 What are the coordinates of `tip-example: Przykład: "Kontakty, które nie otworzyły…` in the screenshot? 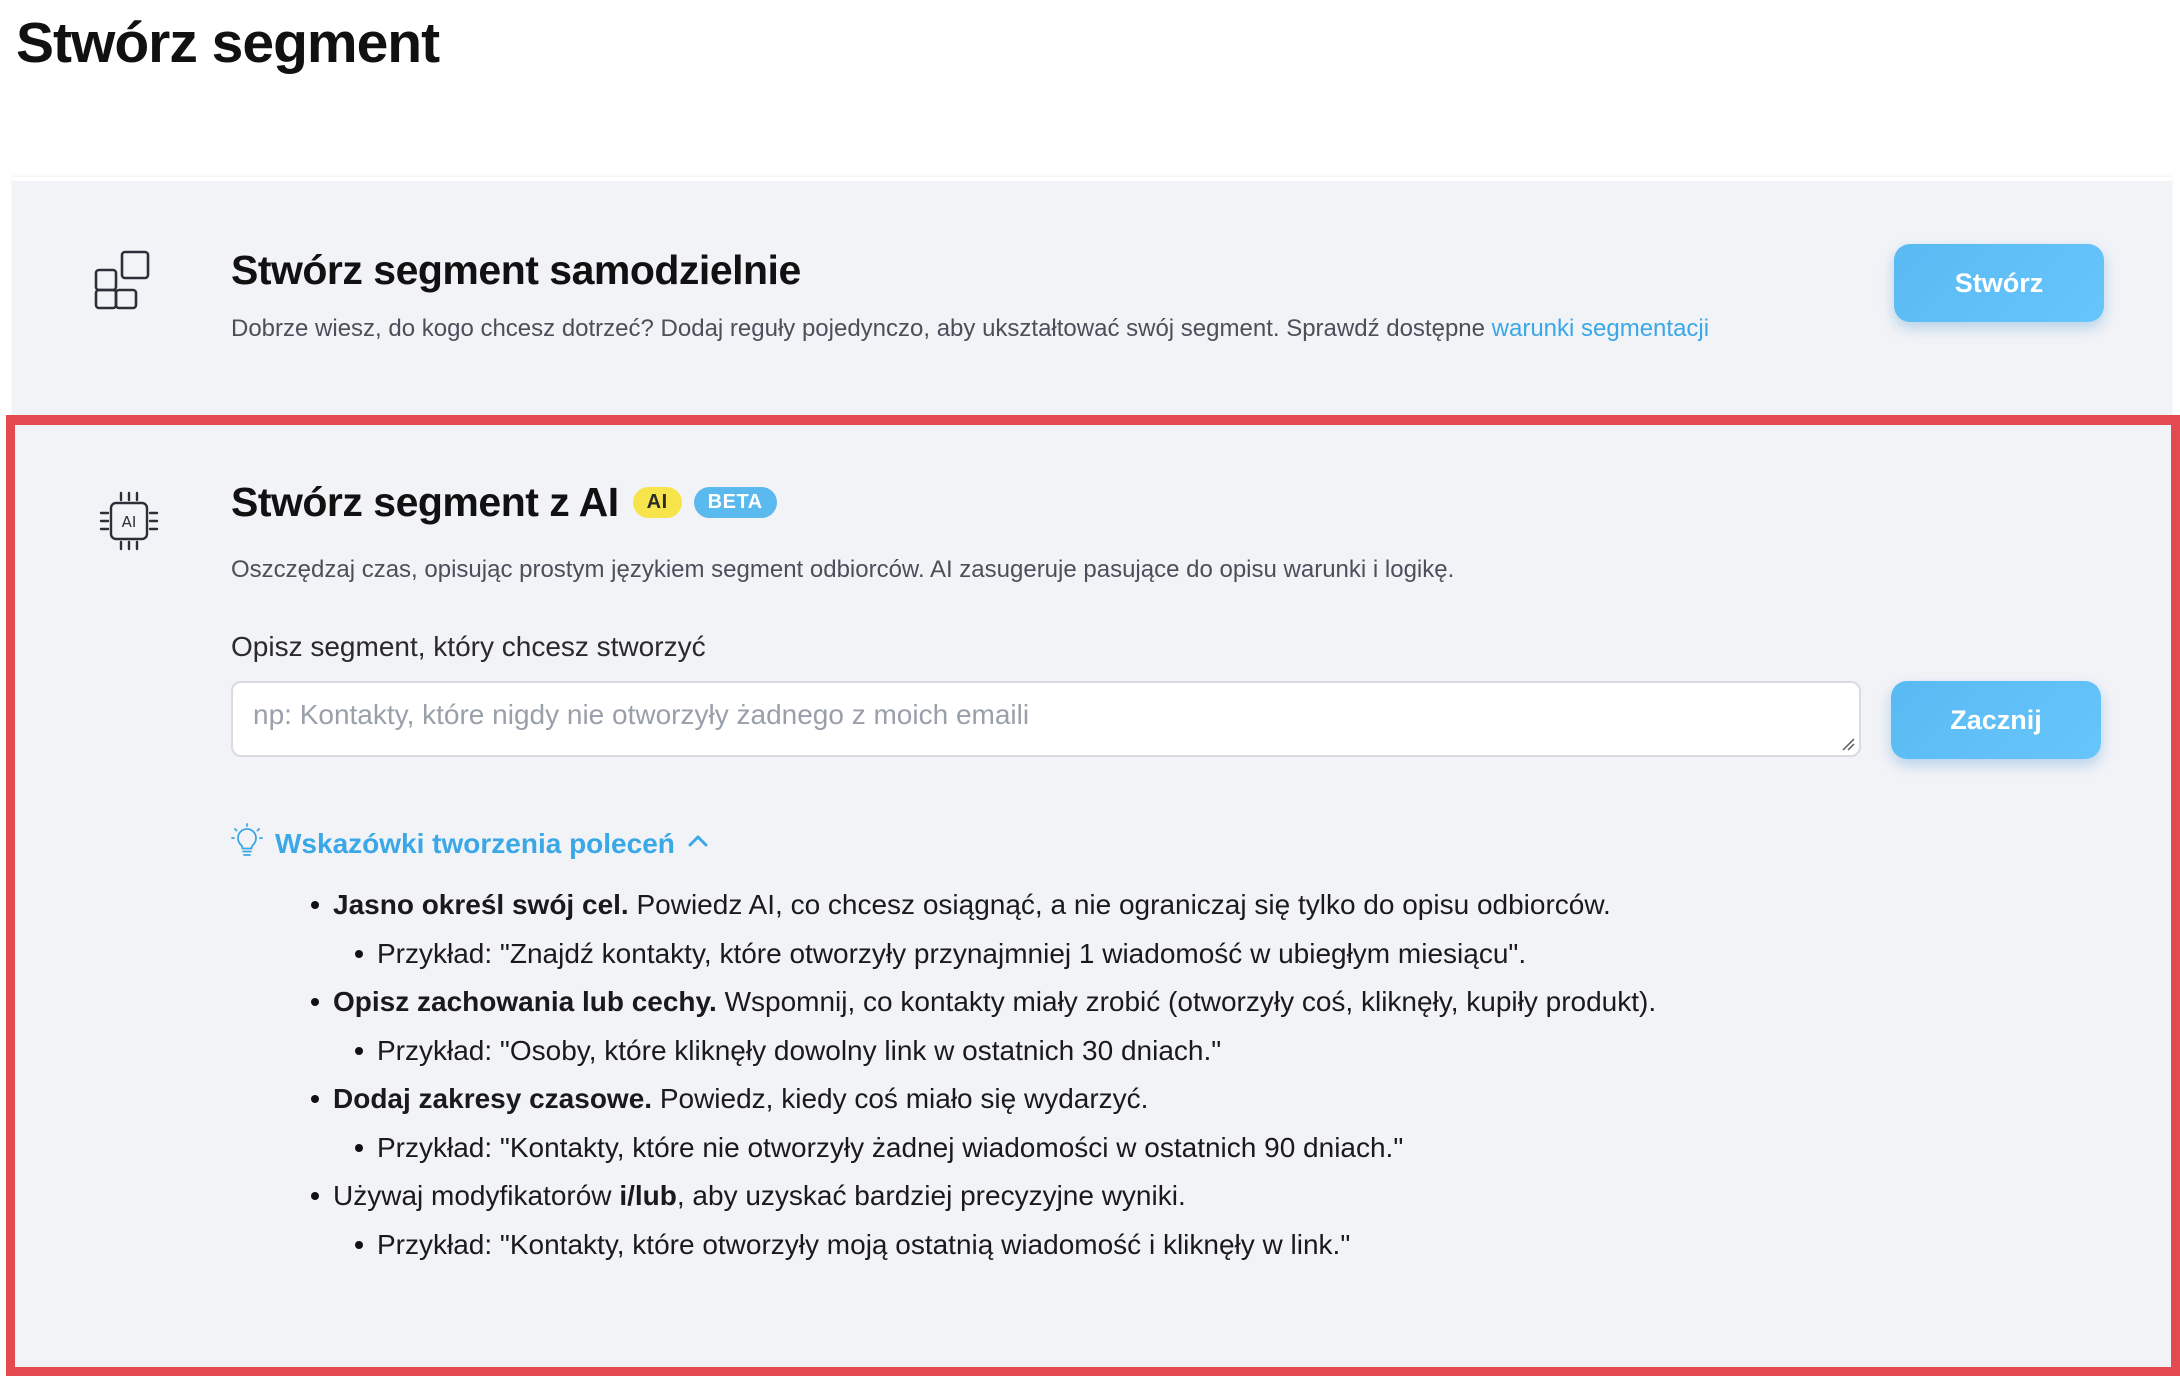 It's located at (983, 1148).